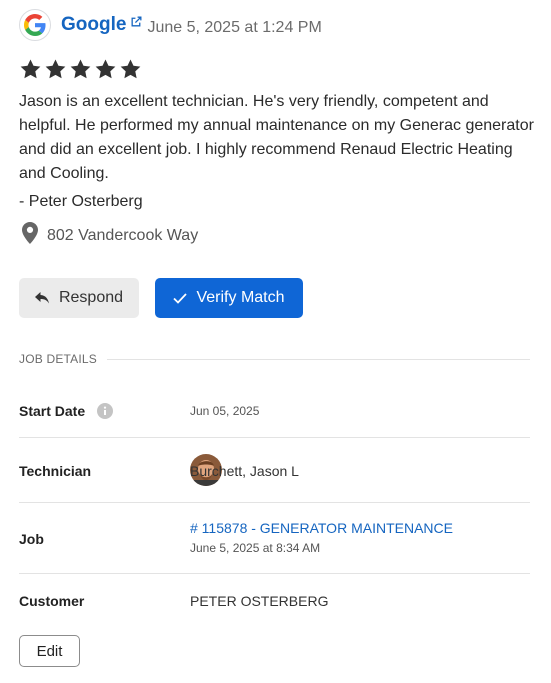 The image size is (551, 683). Describe the element at coordinates (81, 201) in the screenshot. I see `reviewer-name: - Peter Osterberg` at that location.